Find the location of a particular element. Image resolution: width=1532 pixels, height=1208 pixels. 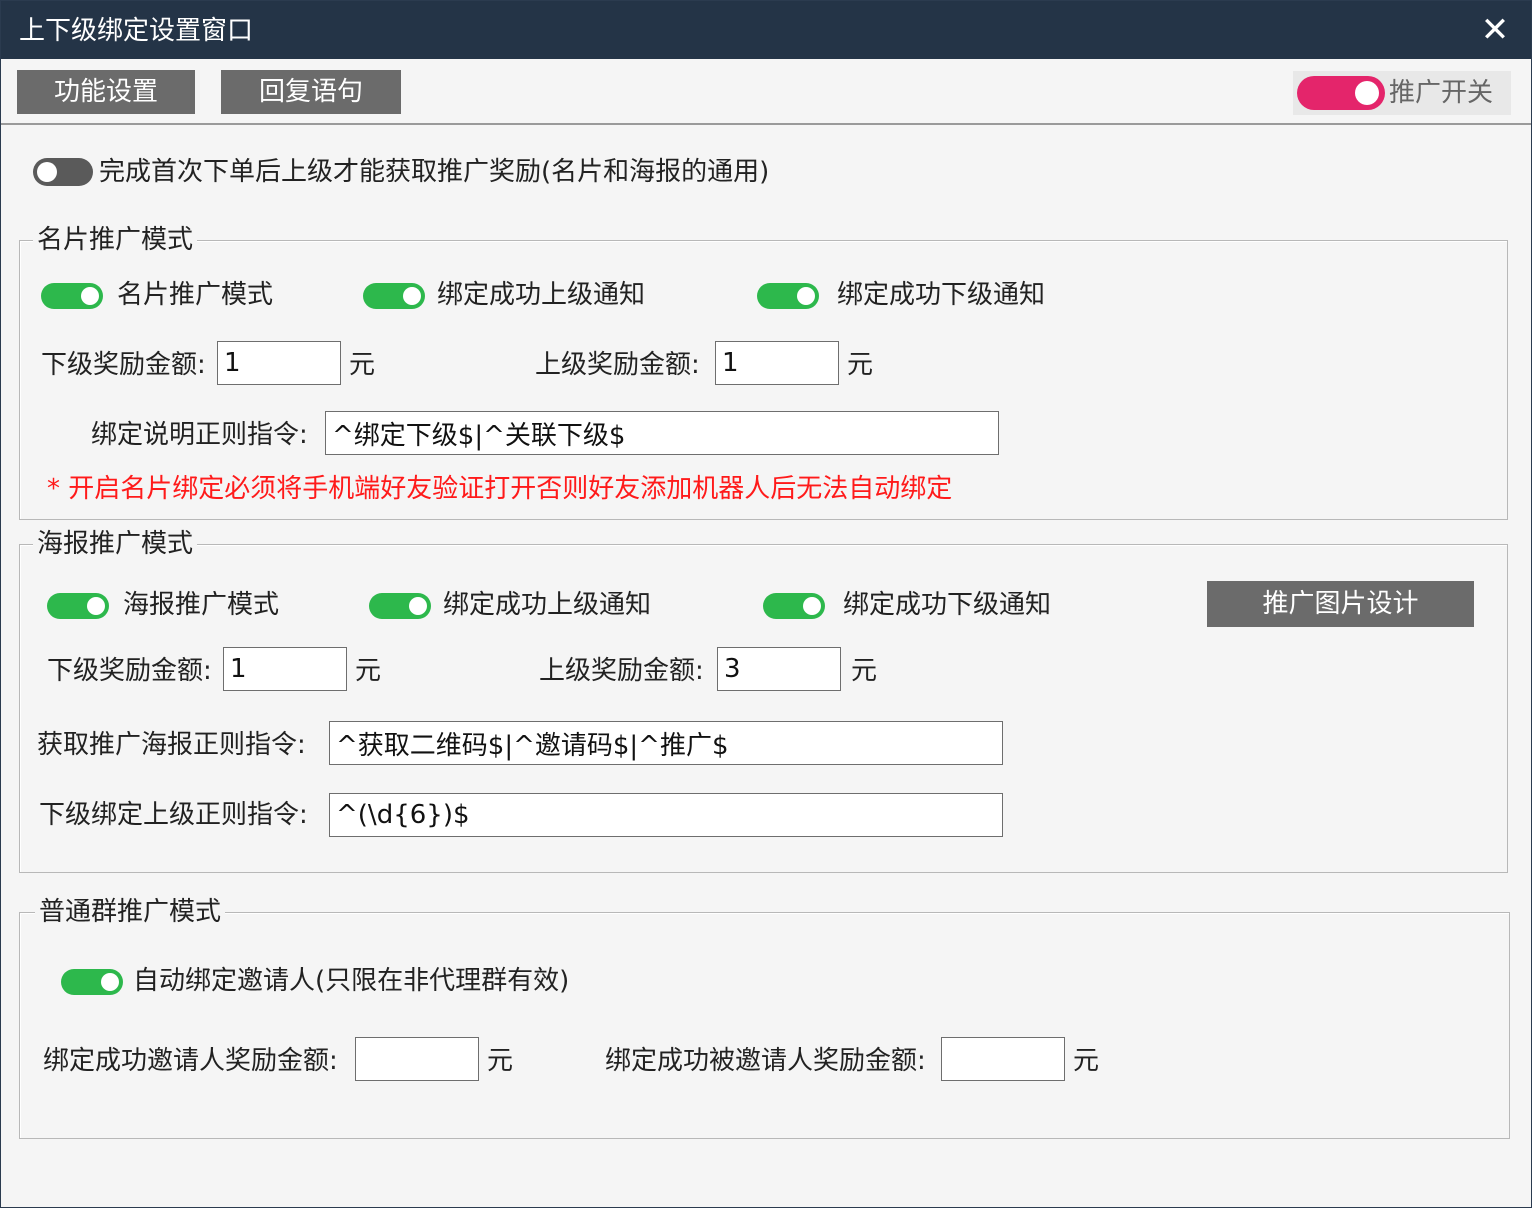

card-mode-toggle is located at coordinates (72, 296).